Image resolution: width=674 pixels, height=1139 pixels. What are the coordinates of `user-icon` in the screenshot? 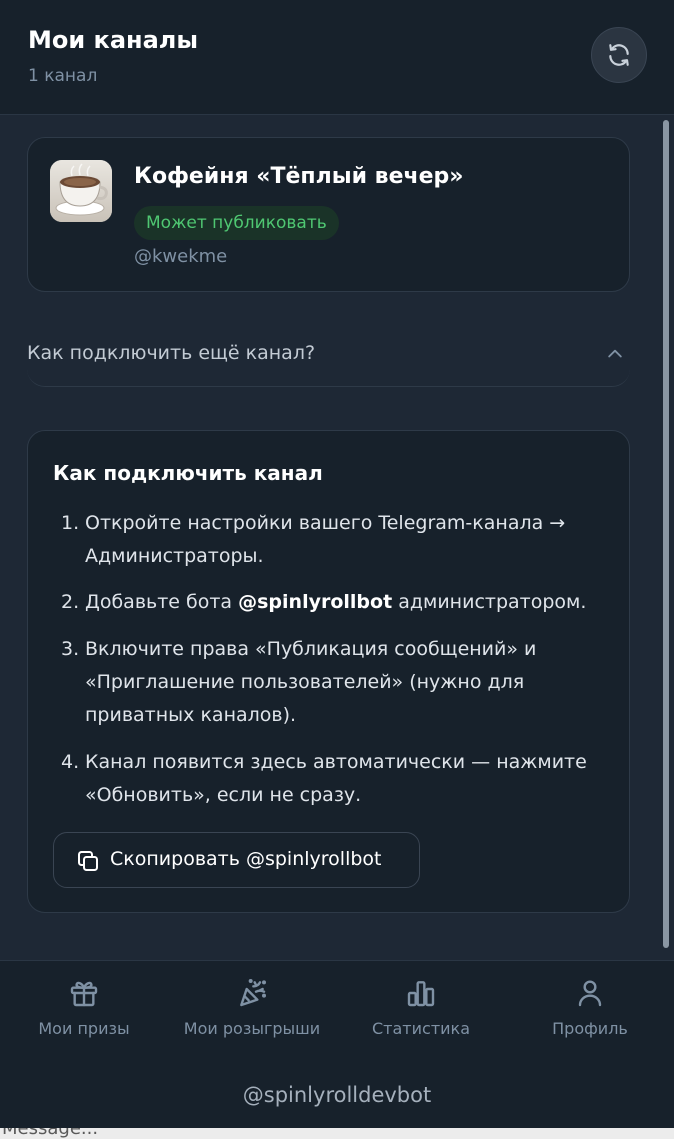 It's located at (590, 993).